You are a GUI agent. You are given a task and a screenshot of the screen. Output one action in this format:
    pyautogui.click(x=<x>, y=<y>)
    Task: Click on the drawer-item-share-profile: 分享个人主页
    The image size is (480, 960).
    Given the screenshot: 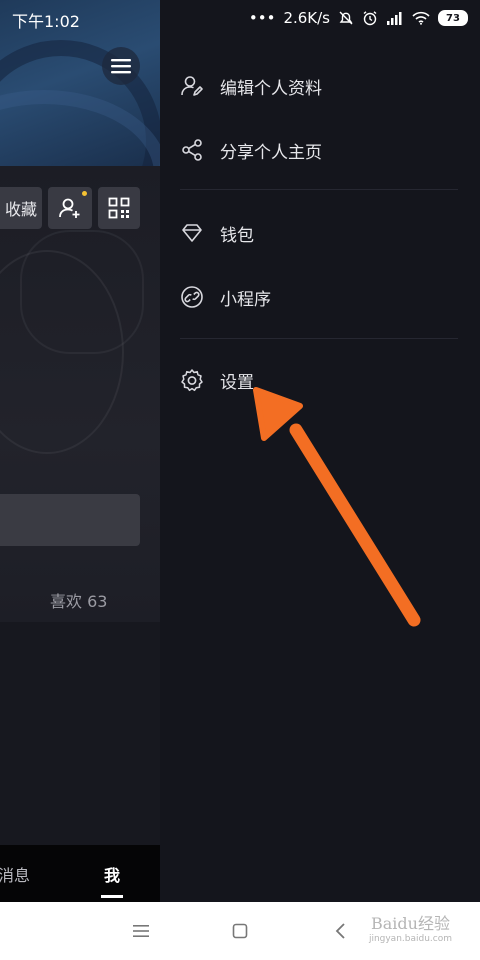 What is the action you would take?
    pyautogui.click(x=251, y=150)
    